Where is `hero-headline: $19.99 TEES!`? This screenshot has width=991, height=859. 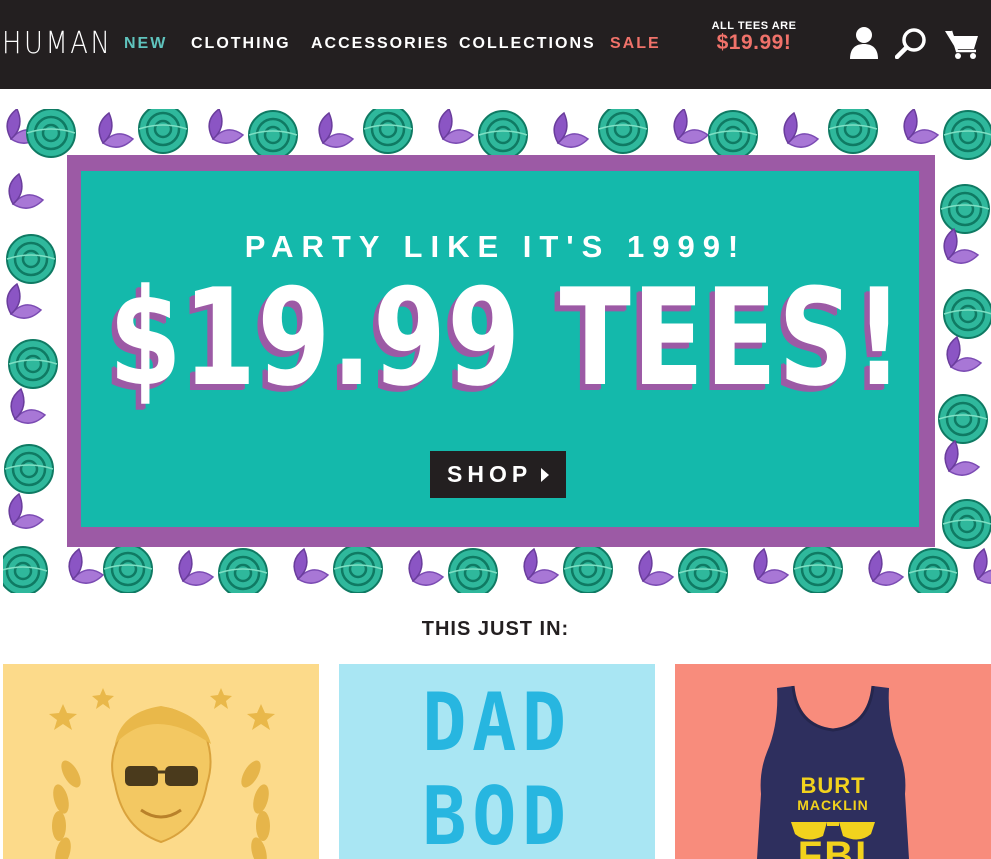 hero-headline: $19.99 TEES! is located at coordinates (506, 338).